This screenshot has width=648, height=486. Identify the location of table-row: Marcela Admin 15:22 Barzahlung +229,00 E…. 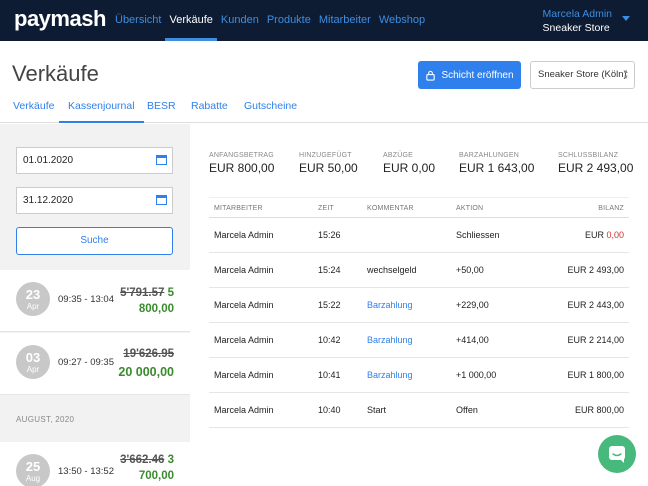
(419, 305).